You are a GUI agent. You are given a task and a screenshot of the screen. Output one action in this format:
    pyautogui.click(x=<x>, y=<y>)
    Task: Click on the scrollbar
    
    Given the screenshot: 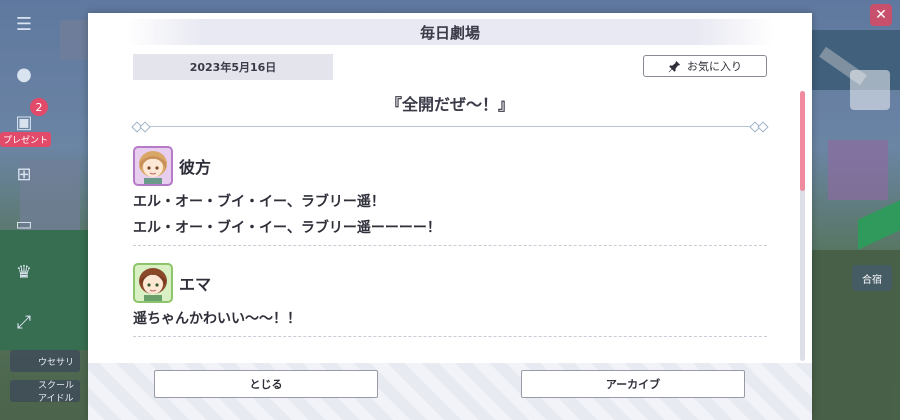 What is the action you would take?
    pyautogui.click(x=802, y=226)
    